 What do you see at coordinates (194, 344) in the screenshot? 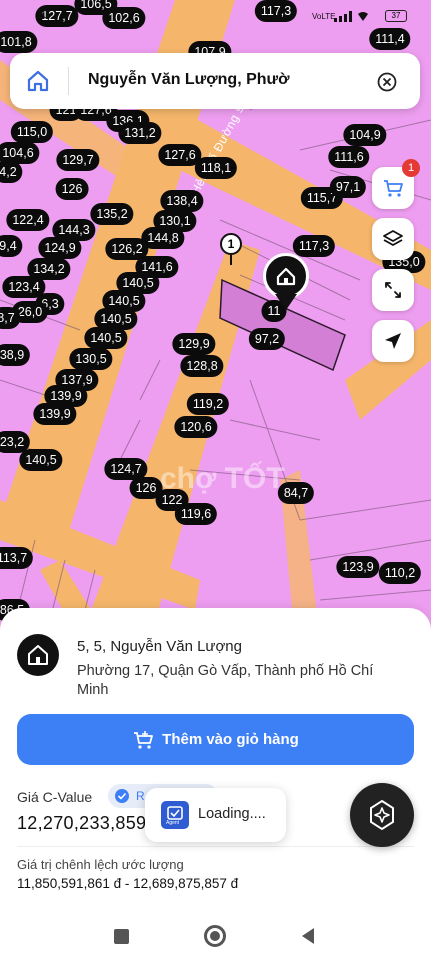
I see `parcel-value-label: 129,9` at bounding box center [194, 344].